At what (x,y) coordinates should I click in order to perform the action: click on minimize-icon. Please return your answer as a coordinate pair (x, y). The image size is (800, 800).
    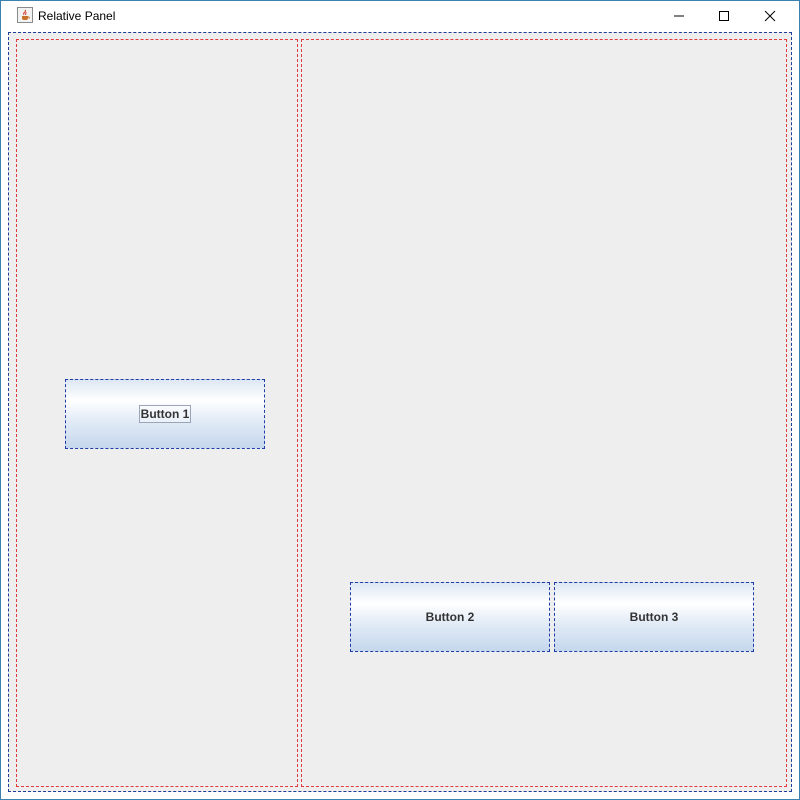
    Looking at the image, I should click on (679, 16).